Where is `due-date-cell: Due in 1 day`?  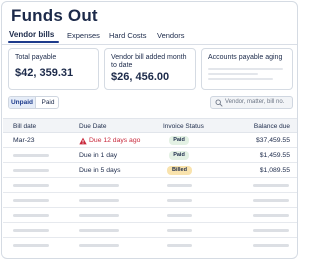 due-date-cell: Due in 1 day is located at coordinates (98, 155).